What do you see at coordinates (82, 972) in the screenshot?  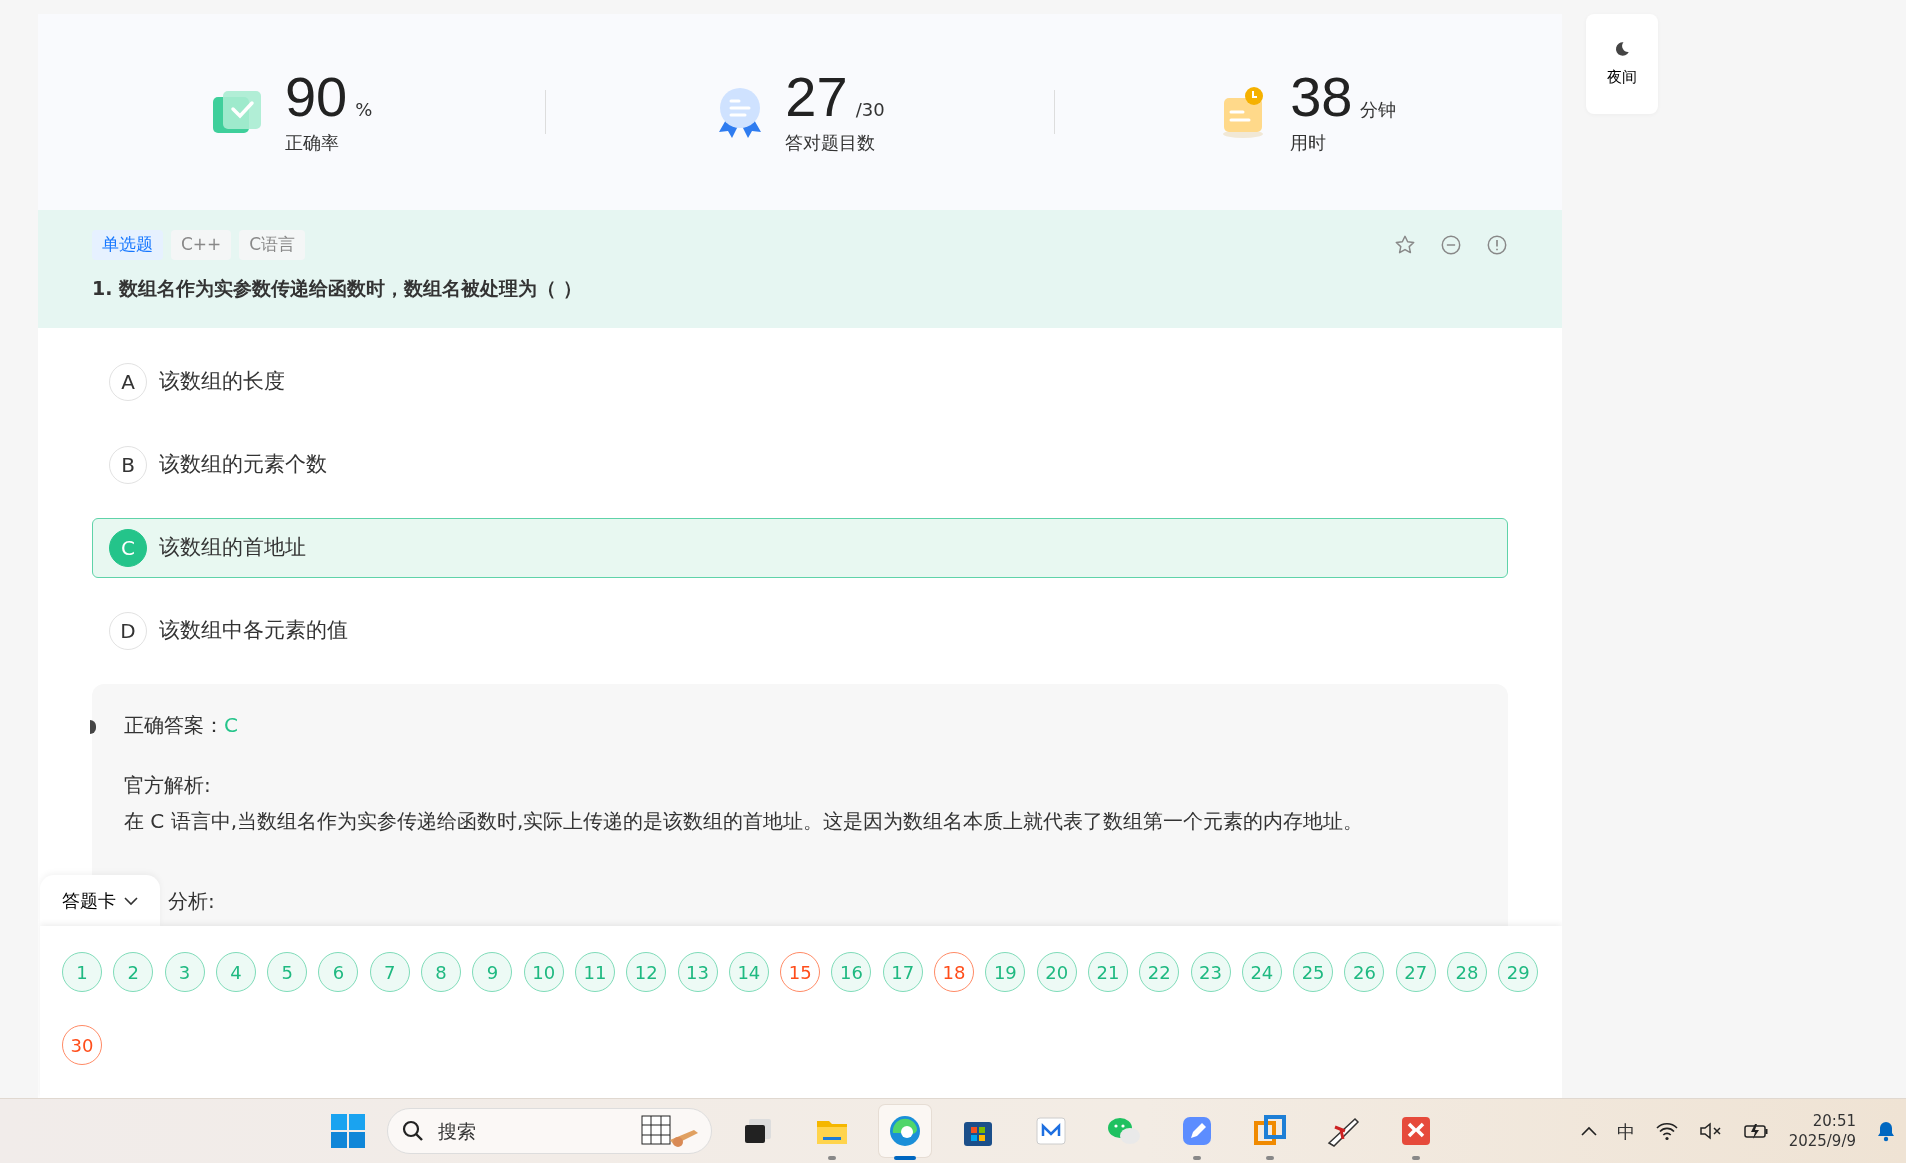 I see `question-number: 1` at bounding box center [82, 972].